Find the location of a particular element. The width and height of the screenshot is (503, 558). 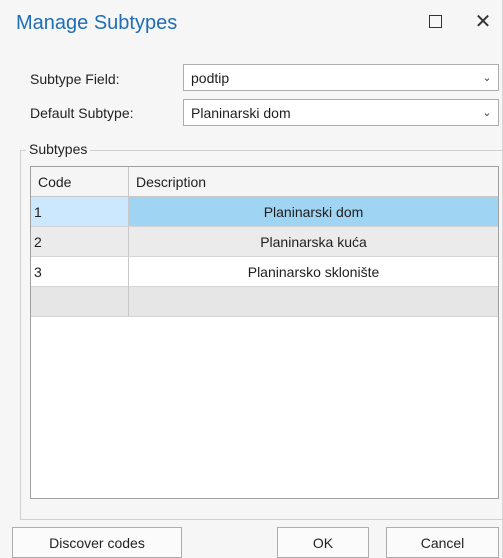

default-subtype-value: Planinarski dom is located at coordinates (241, 112).